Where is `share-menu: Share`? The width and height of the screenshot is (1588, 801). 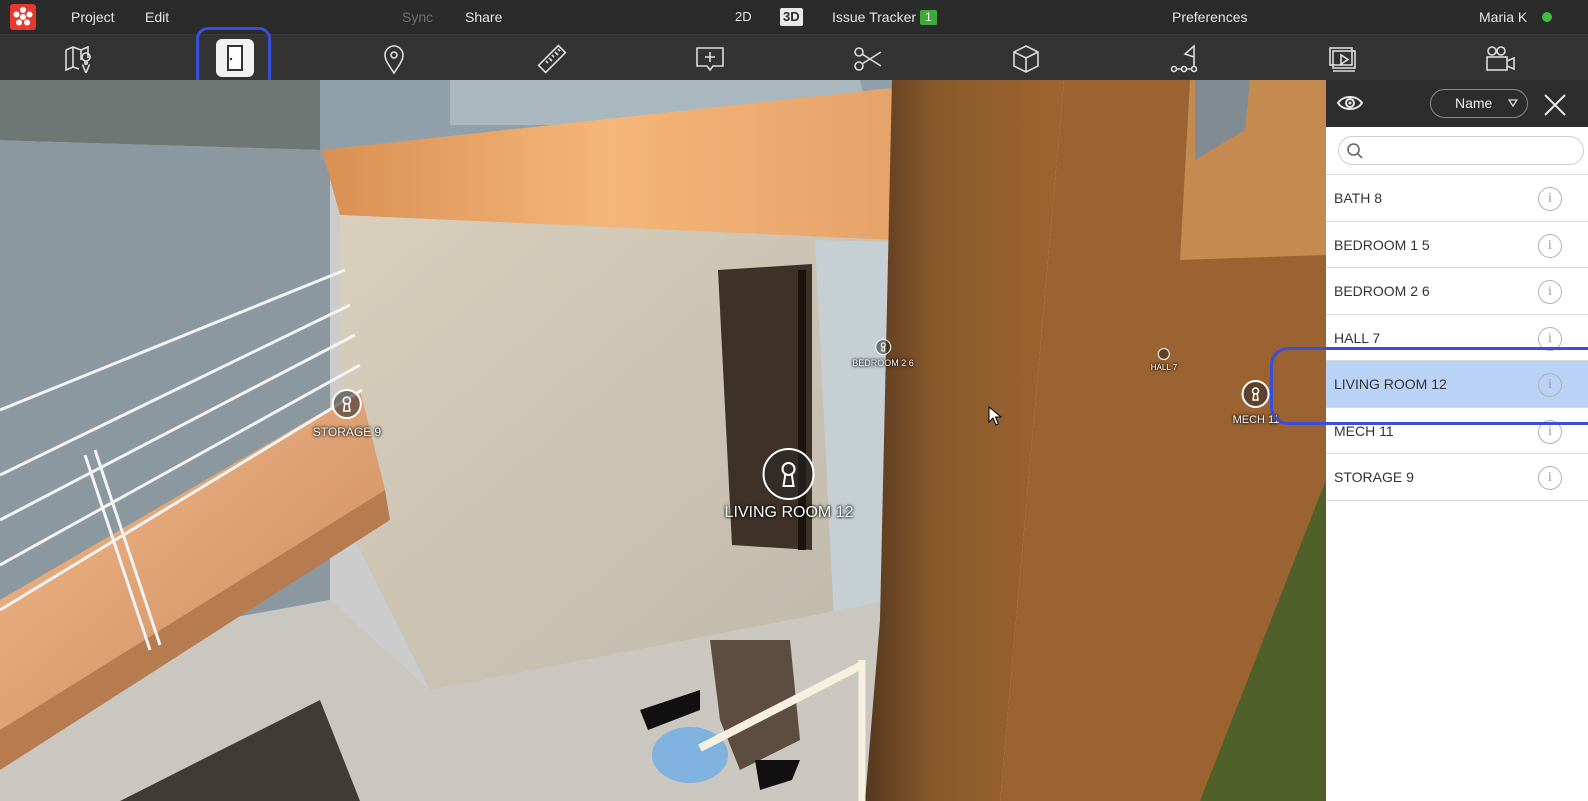 share-menu: Share is located at coordinates (483, 17).